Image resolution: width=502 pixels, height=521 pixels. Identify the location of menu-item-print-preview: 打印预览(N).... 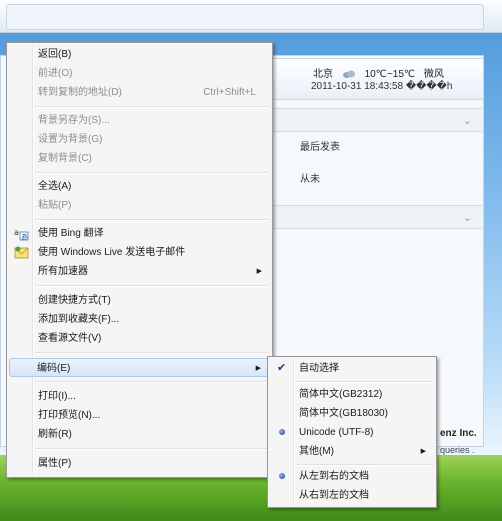
(139, 415).